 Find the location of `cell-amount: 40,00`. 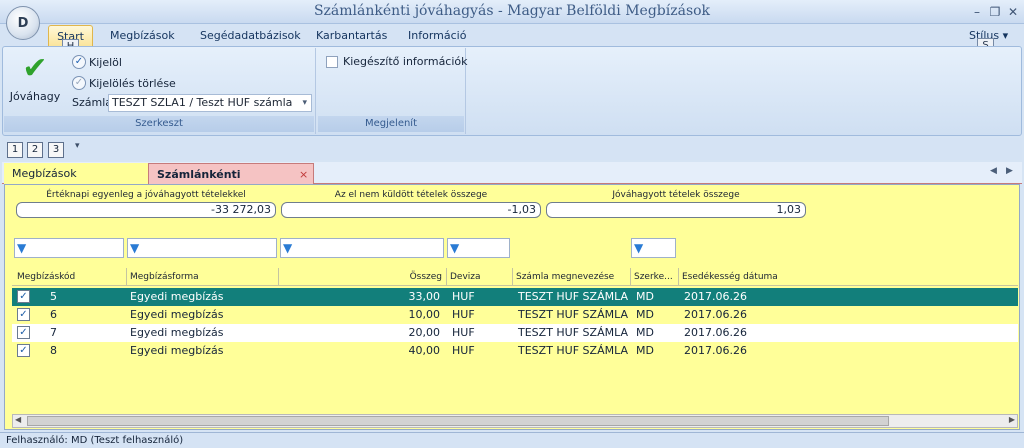

cell-amount: 40,00 is located at coordinates (424, 350).